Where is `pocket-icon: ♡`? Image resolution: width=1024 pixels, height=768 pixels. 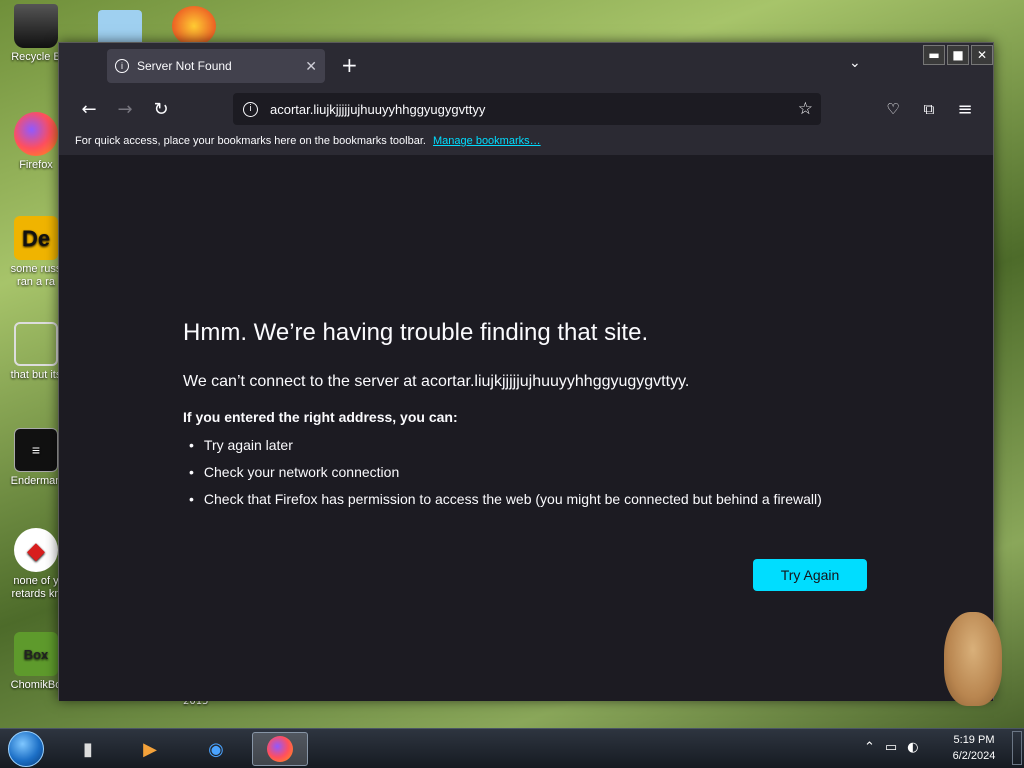
pocket-icon: ♡ is located at coordinates (893, 109).